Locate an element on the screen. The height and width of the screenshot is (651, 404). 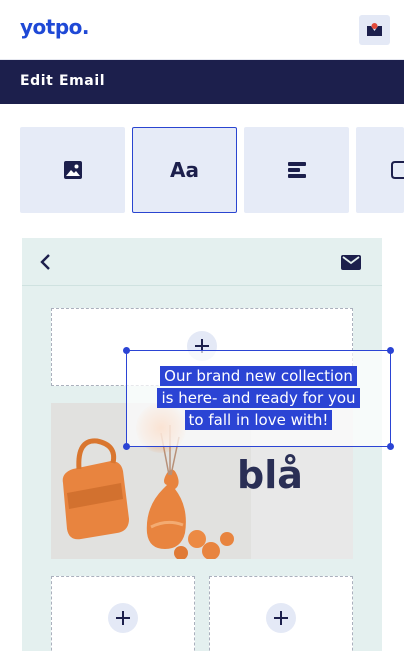
block-tile-image is located at coordinates (72, 170).